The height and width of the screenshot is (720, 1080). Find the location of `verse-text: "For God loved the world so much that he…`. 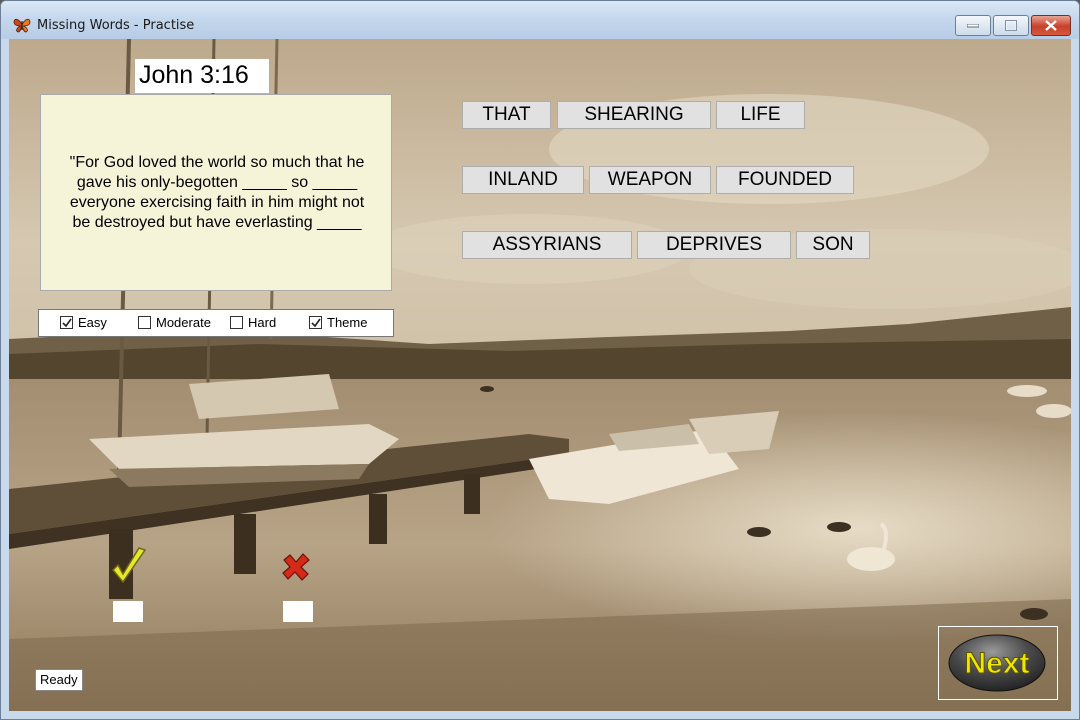

verse-text: "For God loved the world so much that he… is located at coordinates (217, 193).